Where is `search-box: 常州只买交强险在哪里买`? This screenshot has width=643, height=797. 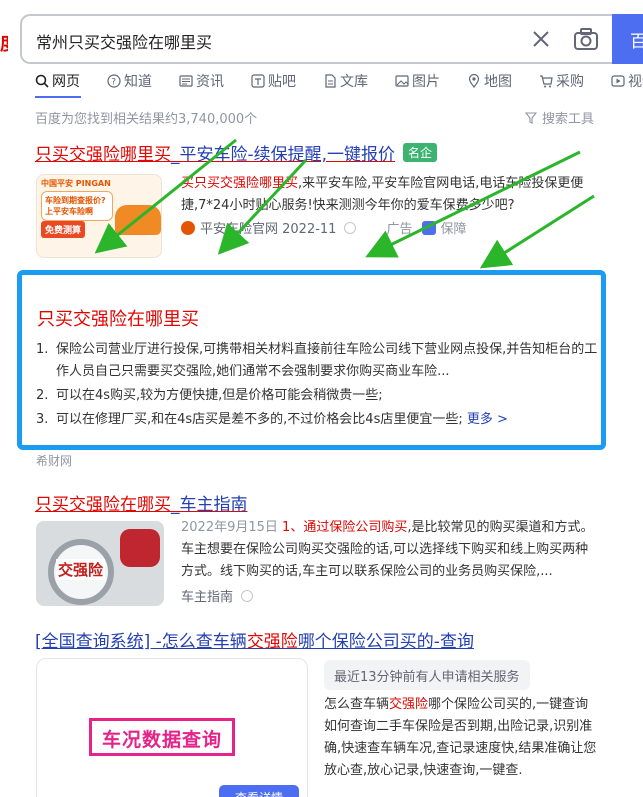
search-box: 常州只买交强险在哪里买 is located at coordinates (326, 39).